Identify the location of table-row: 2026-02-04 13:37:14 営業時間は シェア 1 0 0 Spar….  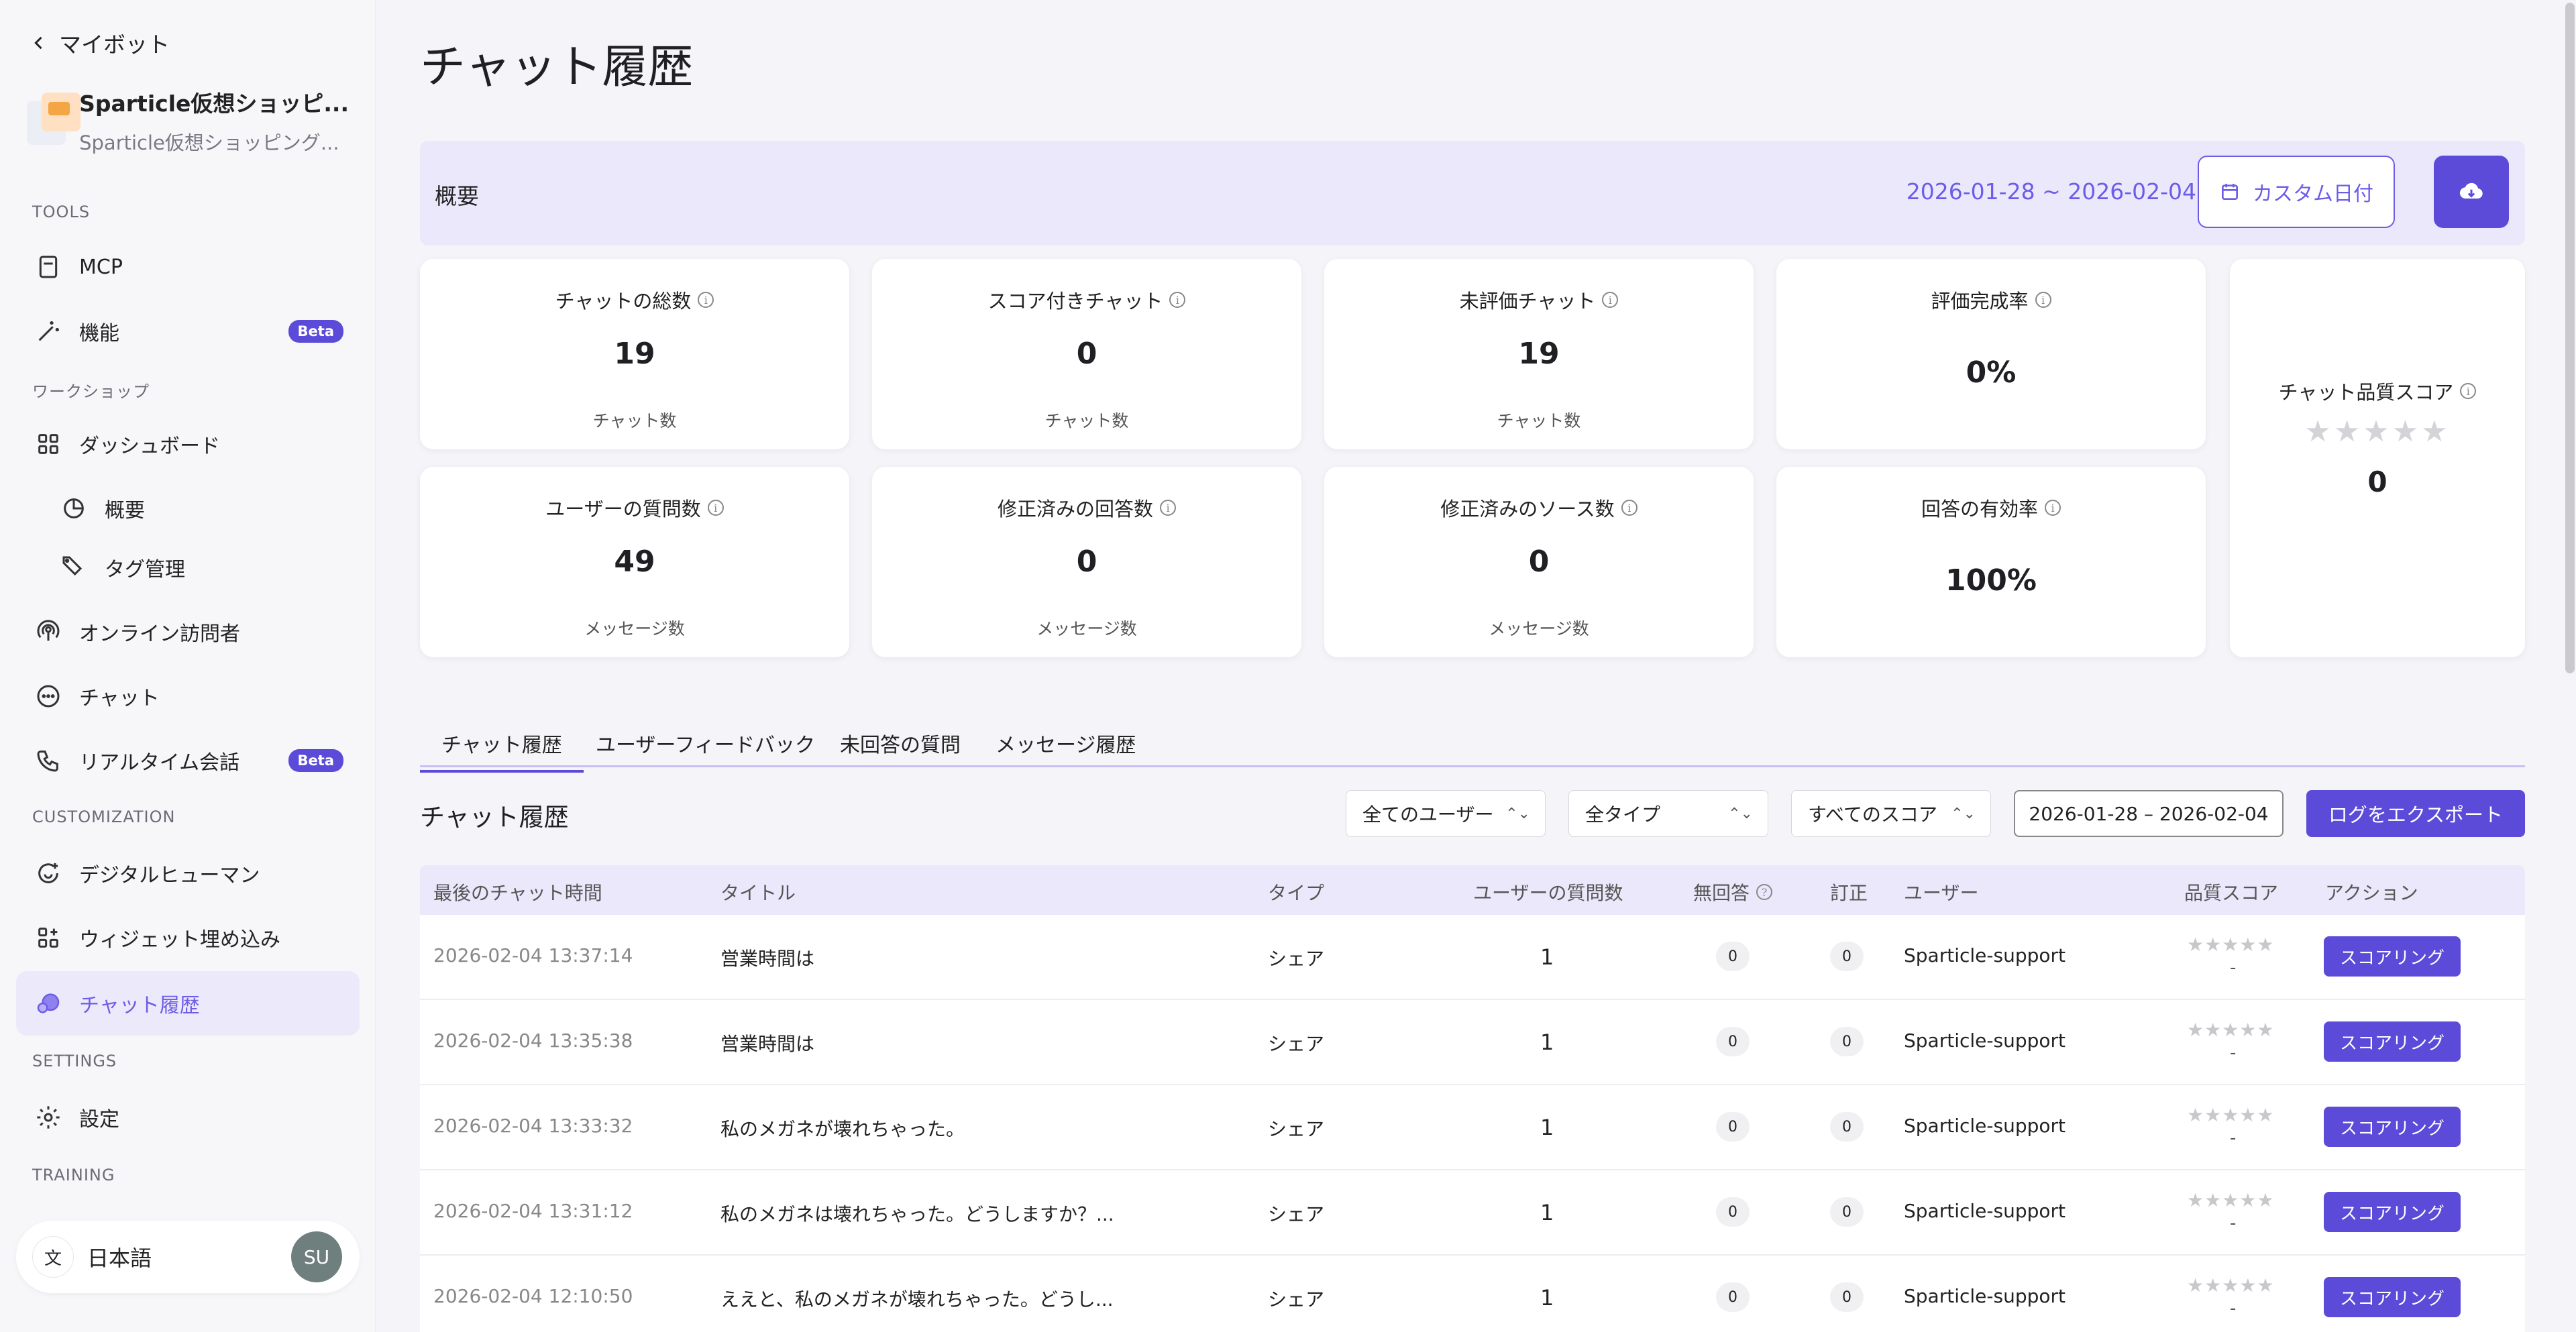
(1472, 957).